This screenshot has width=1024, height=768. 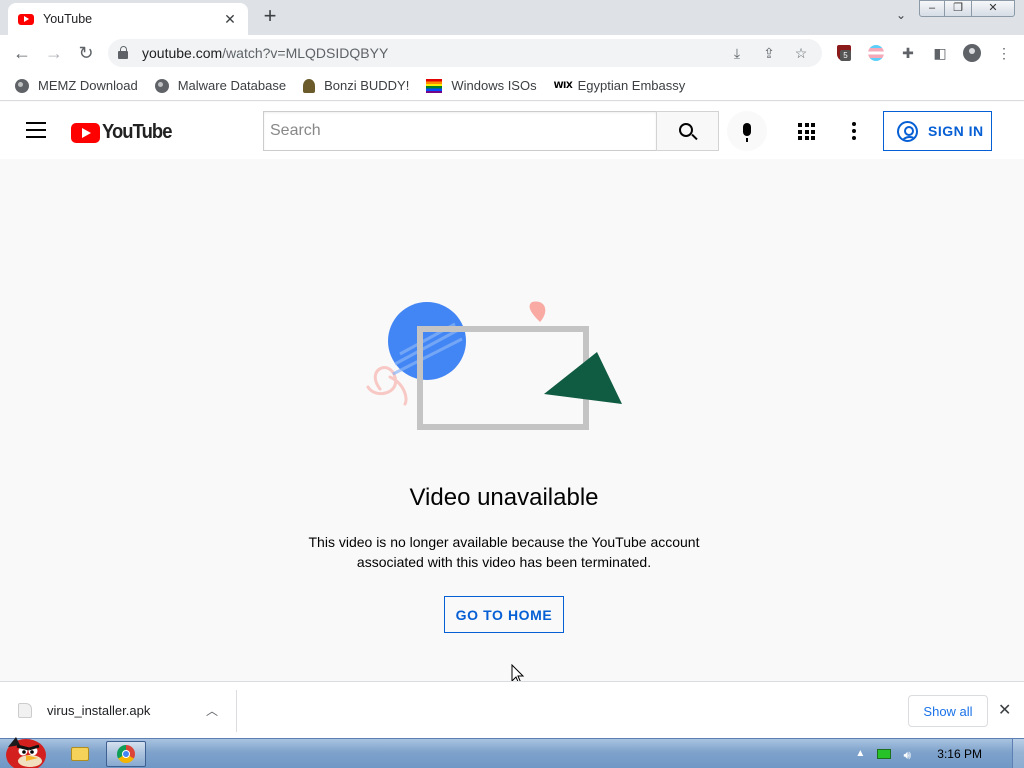 I want to click on error-title: Video unavailable, so click(x=504, y=497).